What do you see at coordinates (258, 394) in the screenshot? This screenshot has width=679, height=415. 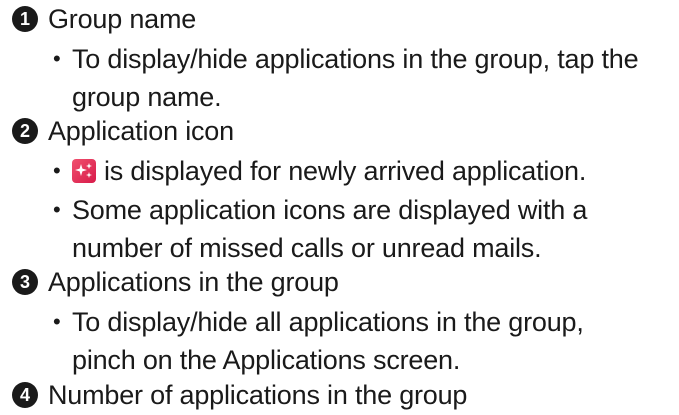 I see `item-4-title: Number of applications in the group` at bounding box center [258, 394].